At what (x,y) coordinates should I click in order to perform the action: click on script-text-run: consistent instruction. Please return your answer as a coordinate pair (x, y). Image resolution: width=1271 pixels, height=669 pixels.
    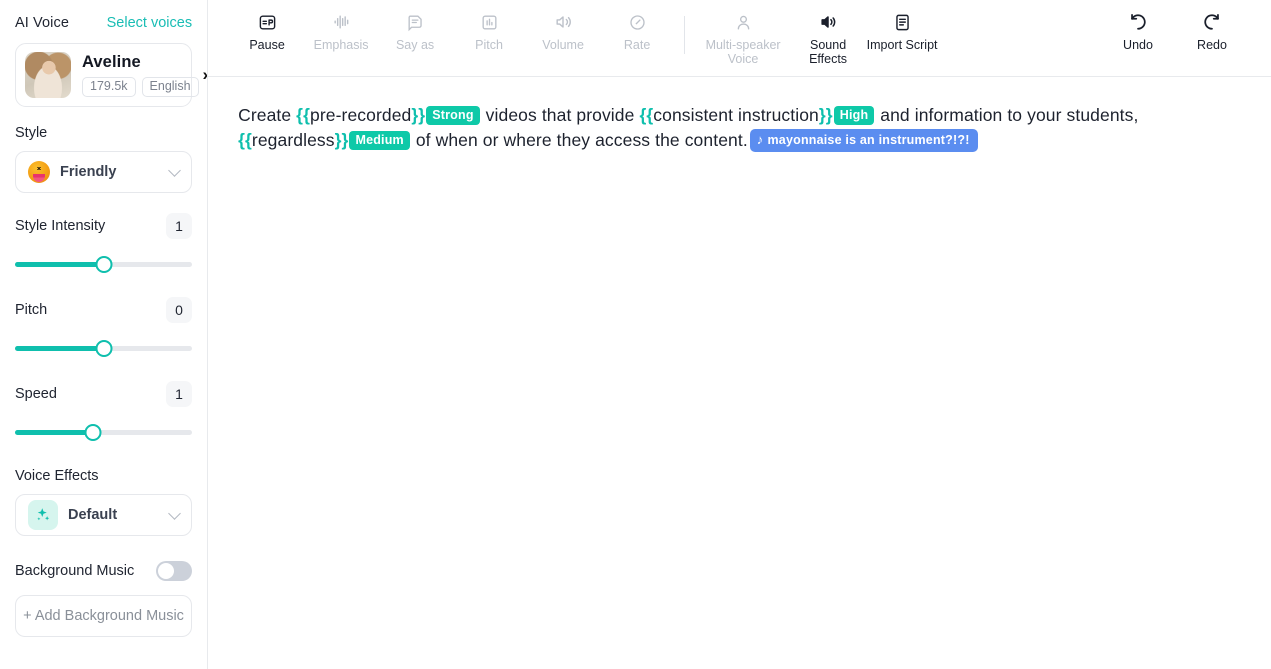
    Looking at the image, I should click on (736, 115).